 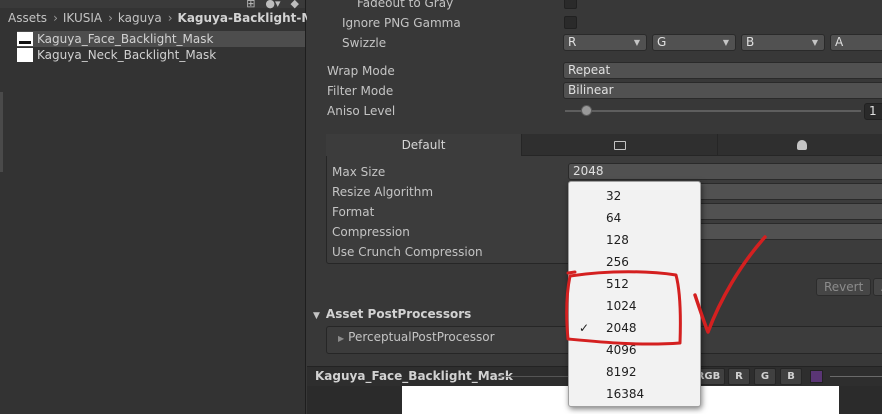 What do you see at coordinates (725, 171) in the screenshot?
I see `max-size-dropdown: 2048` at bounding box center [725, 171].